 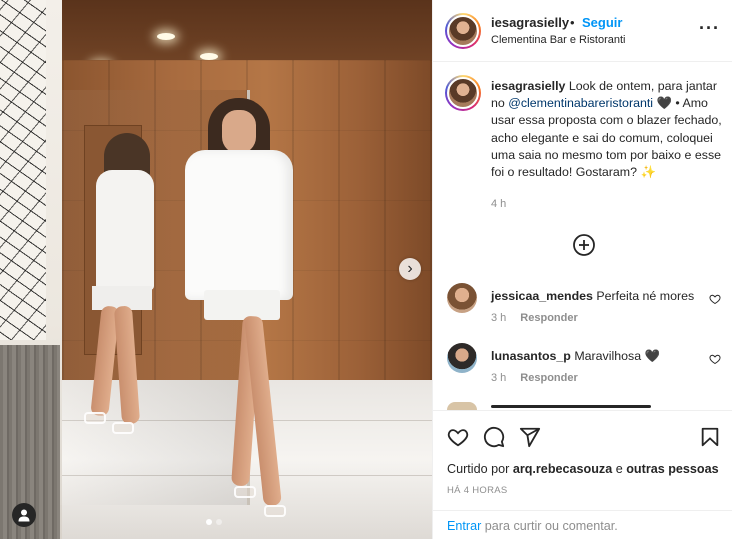 What do you see at coordinates (219, 522) in the screenshot?
I see `carousel-dot` at bounding box center [219, 522].